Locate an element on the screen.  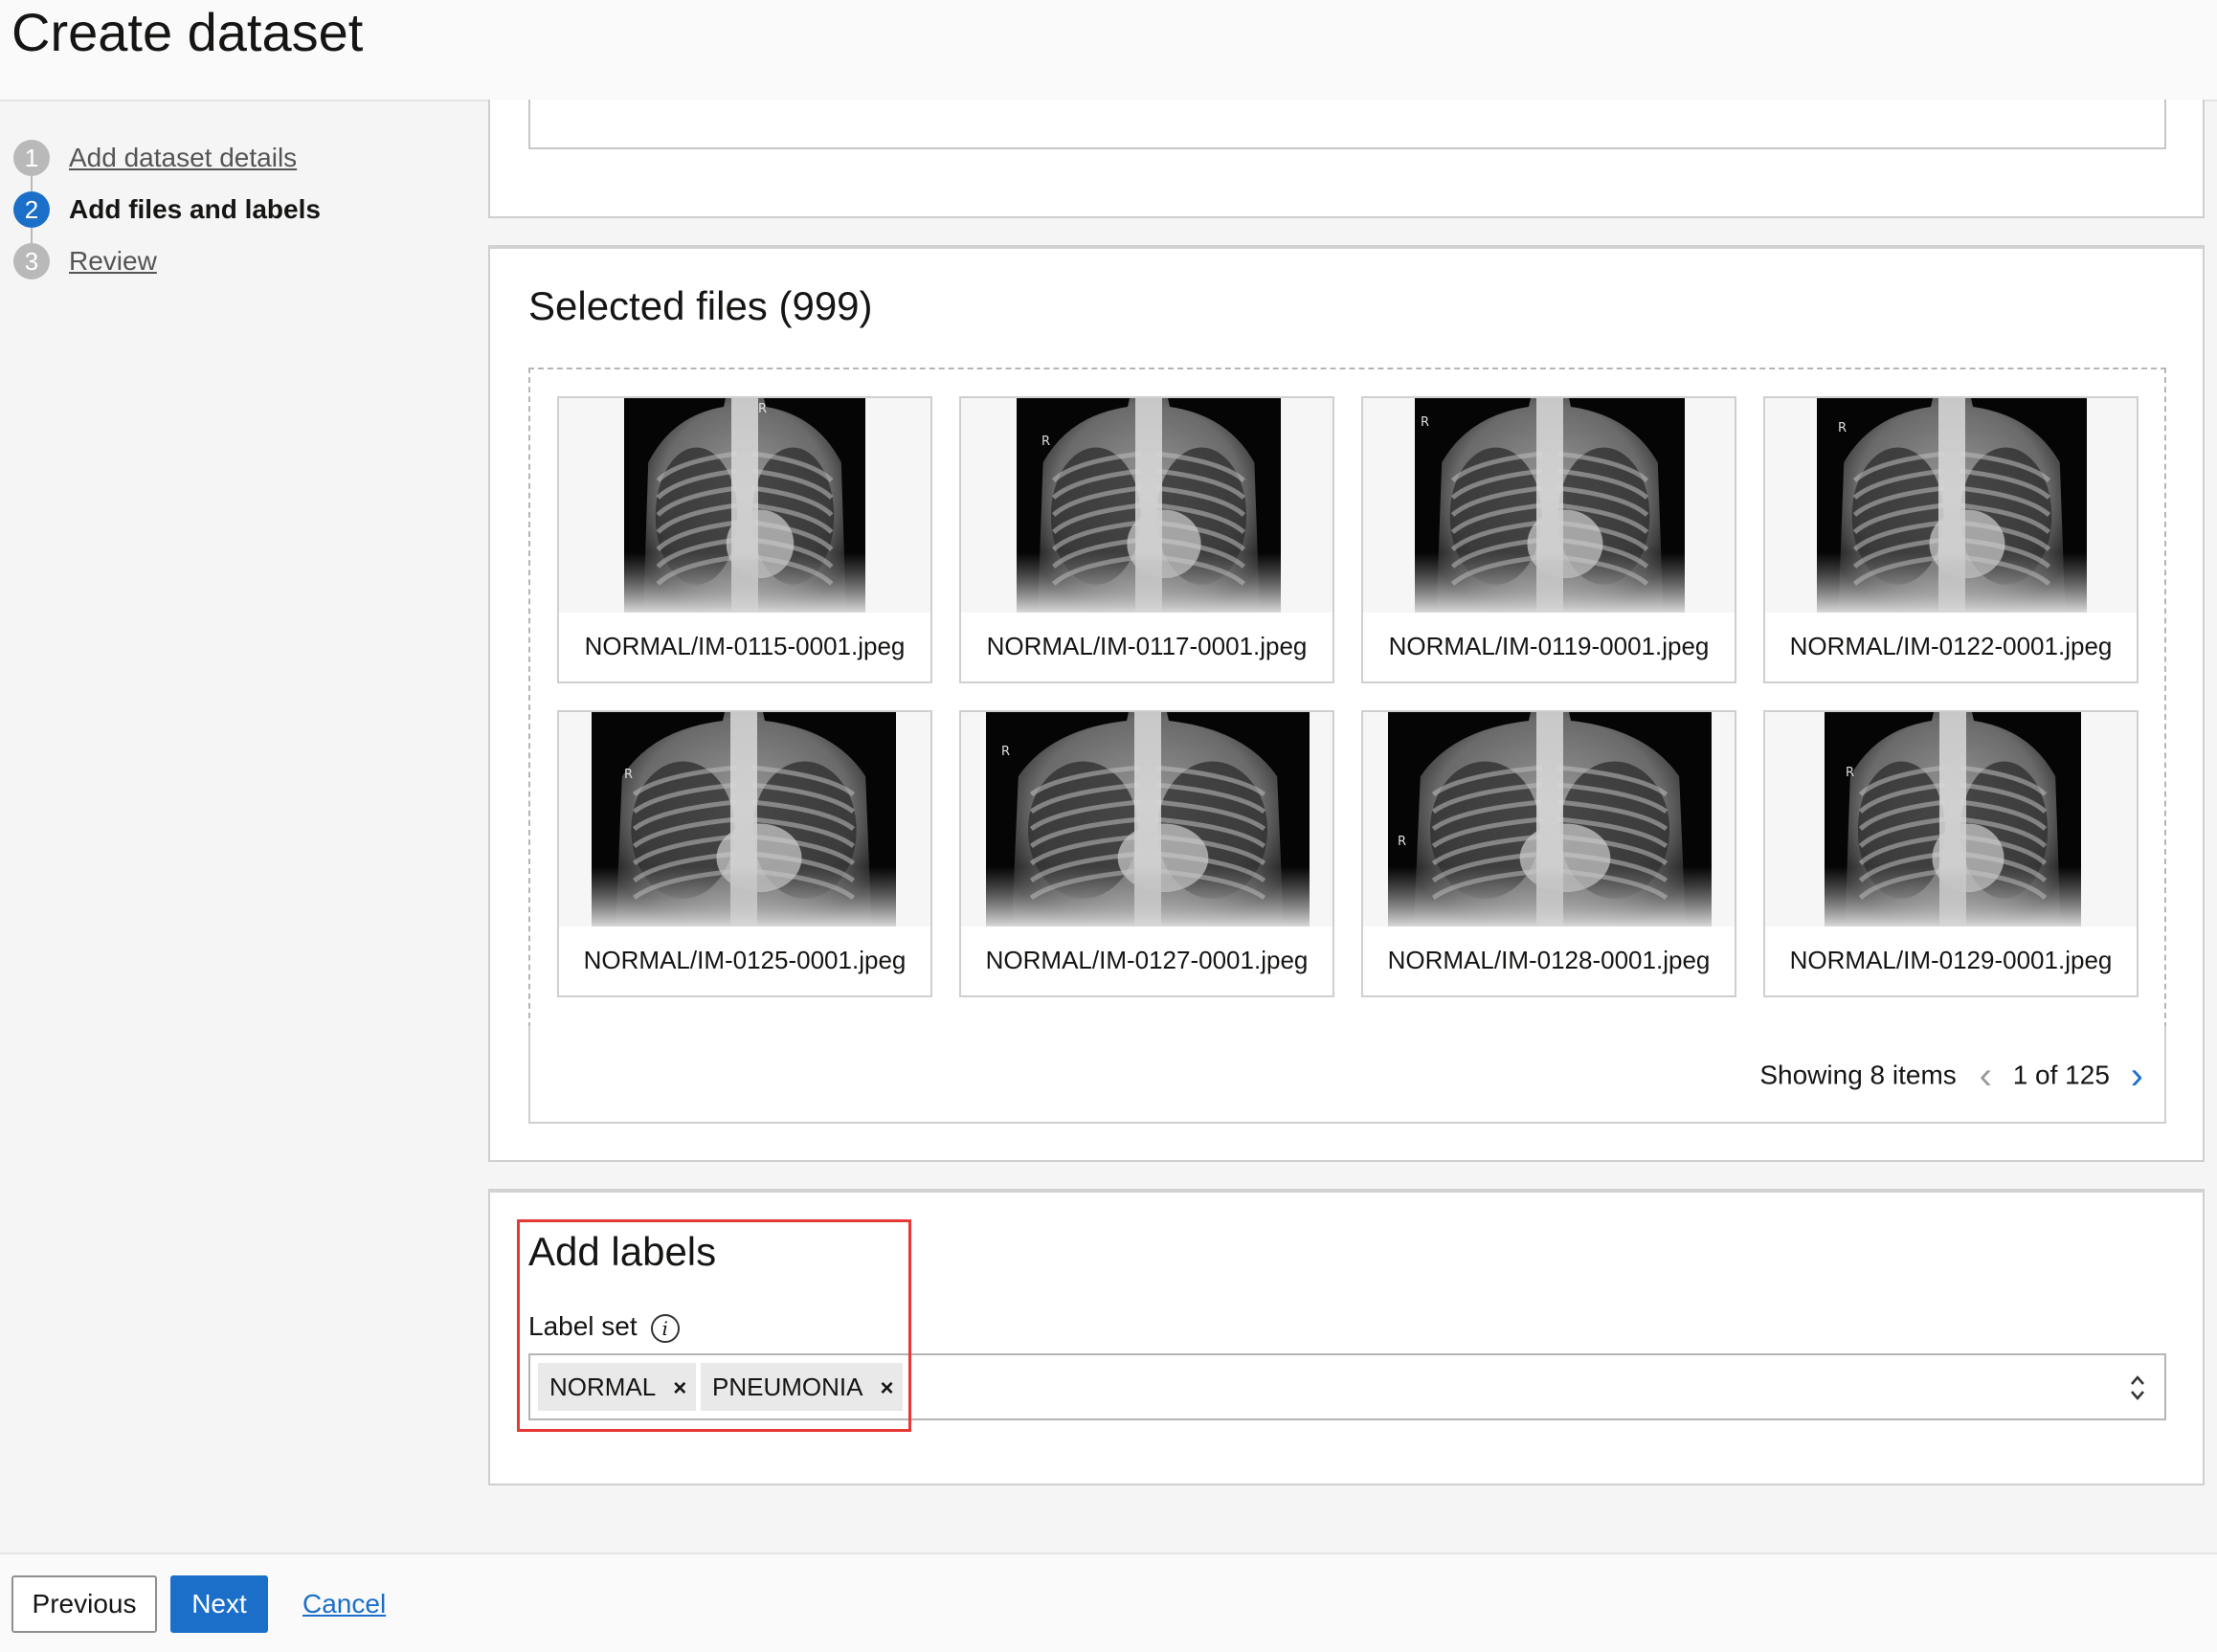
step-label: Add dataset details is located at coordinates (183, 158).